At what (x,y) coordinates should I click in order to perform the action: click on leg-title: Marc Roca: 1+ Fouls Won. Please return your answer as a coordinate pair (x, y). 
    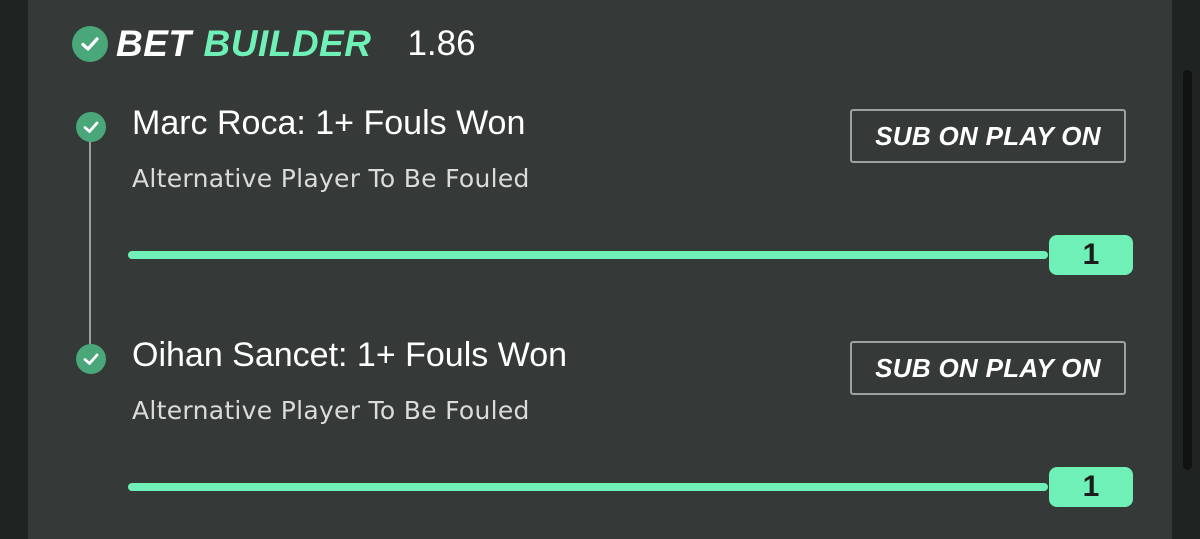
    Looking at the image, I should click on (329, 123).